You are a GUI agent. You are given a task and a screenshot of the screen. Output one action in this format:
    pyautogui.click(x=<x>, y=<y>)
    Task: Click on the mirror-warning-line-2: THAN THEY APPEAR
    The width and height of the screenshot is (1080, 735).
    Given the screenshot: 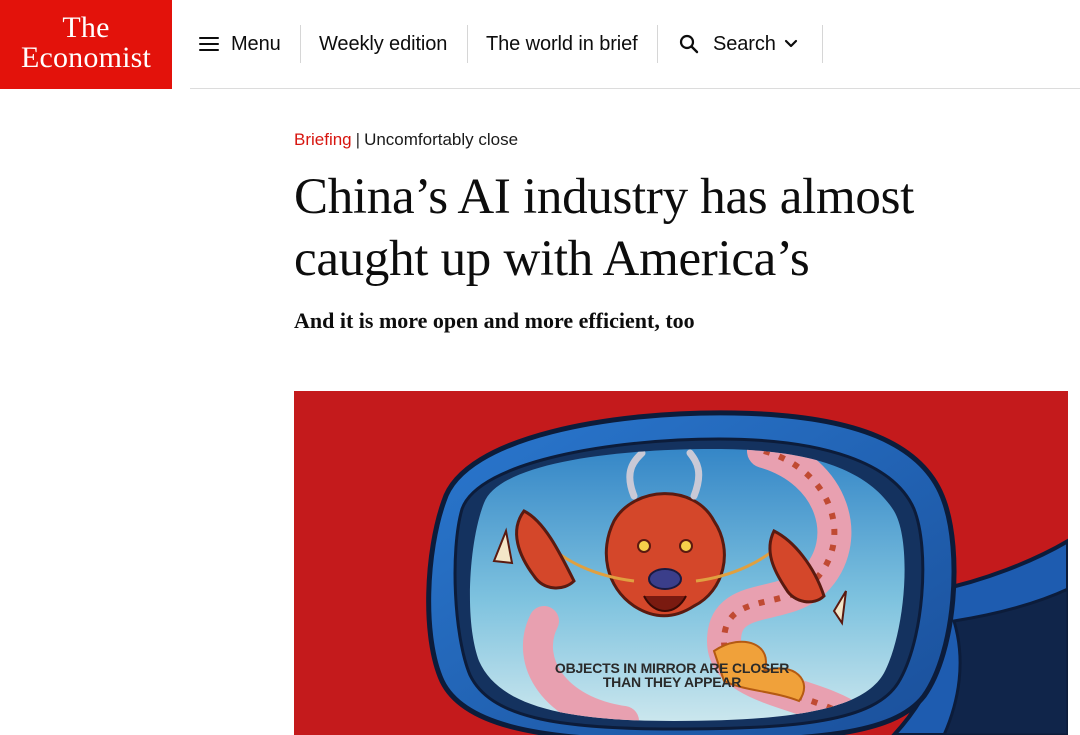 What is the action you would take?
    pyautogui.click(x=672, y=682)
    